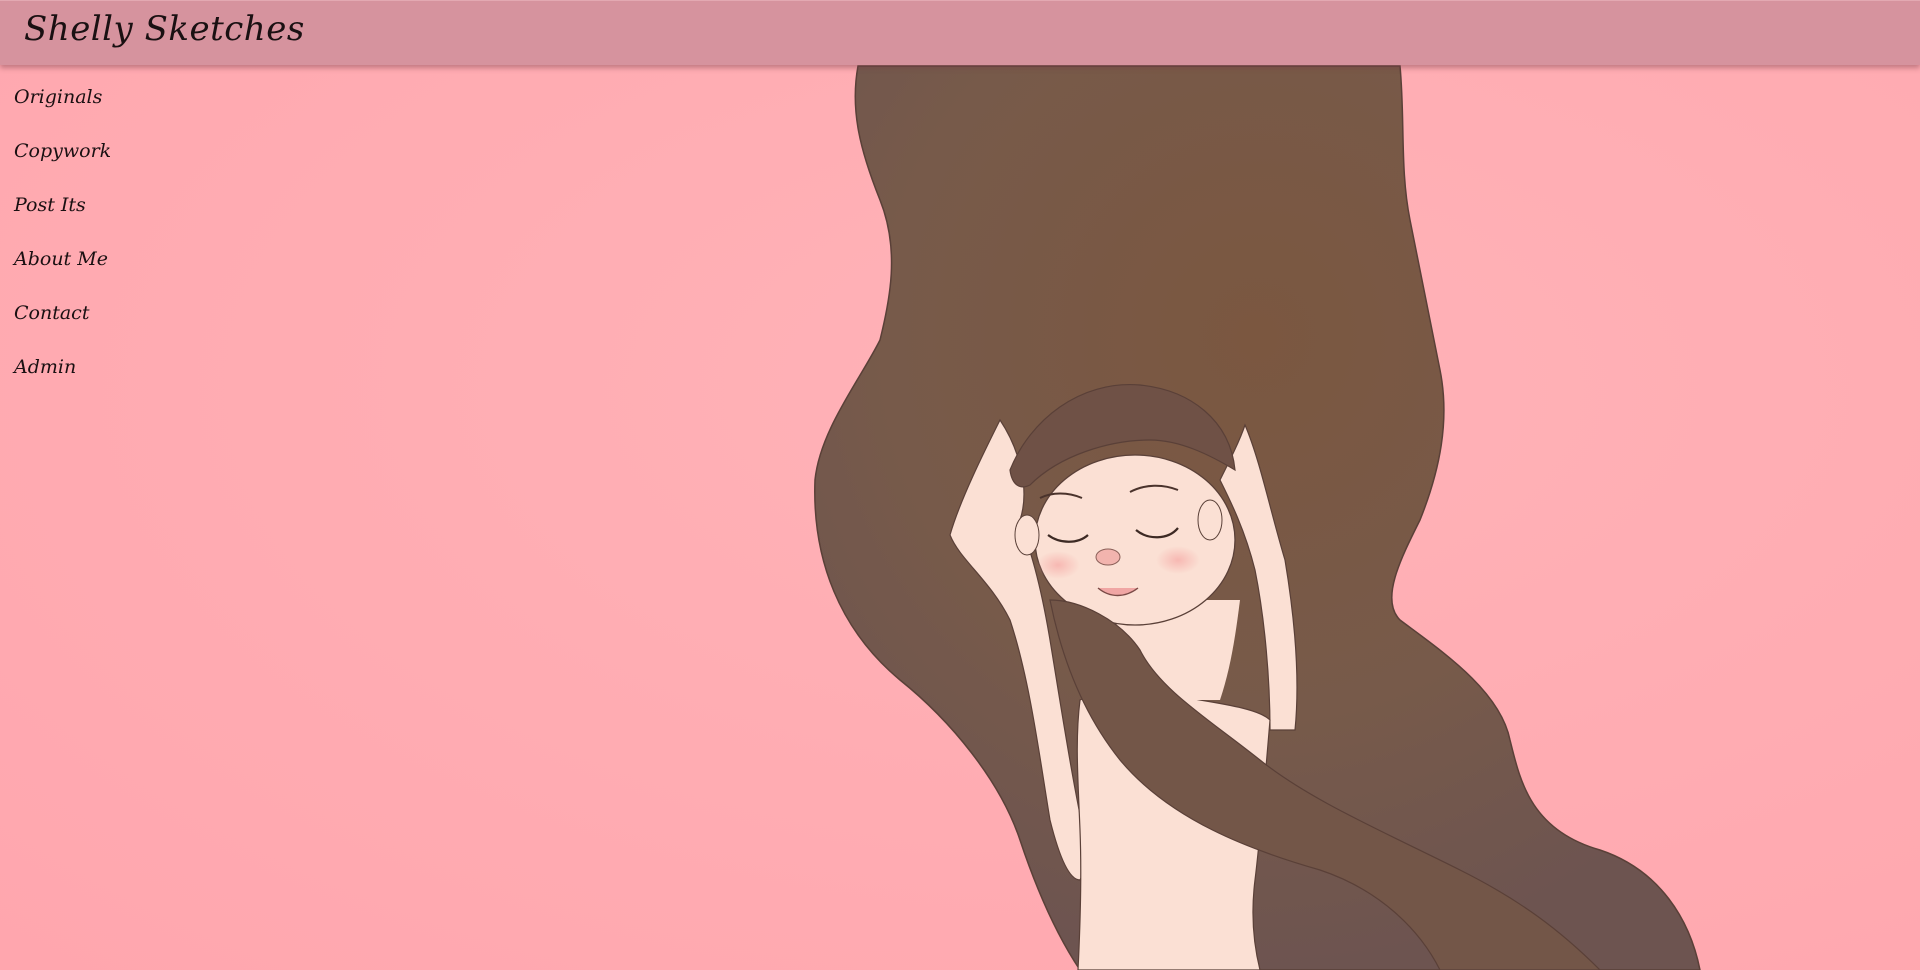 Image resolution: width=1920 pixels, height=970 pixels. What do you see at coordinates (62, 109) in the screenshot?
I see `nav-item-originals: Originals` at bounding box center [62, 109].